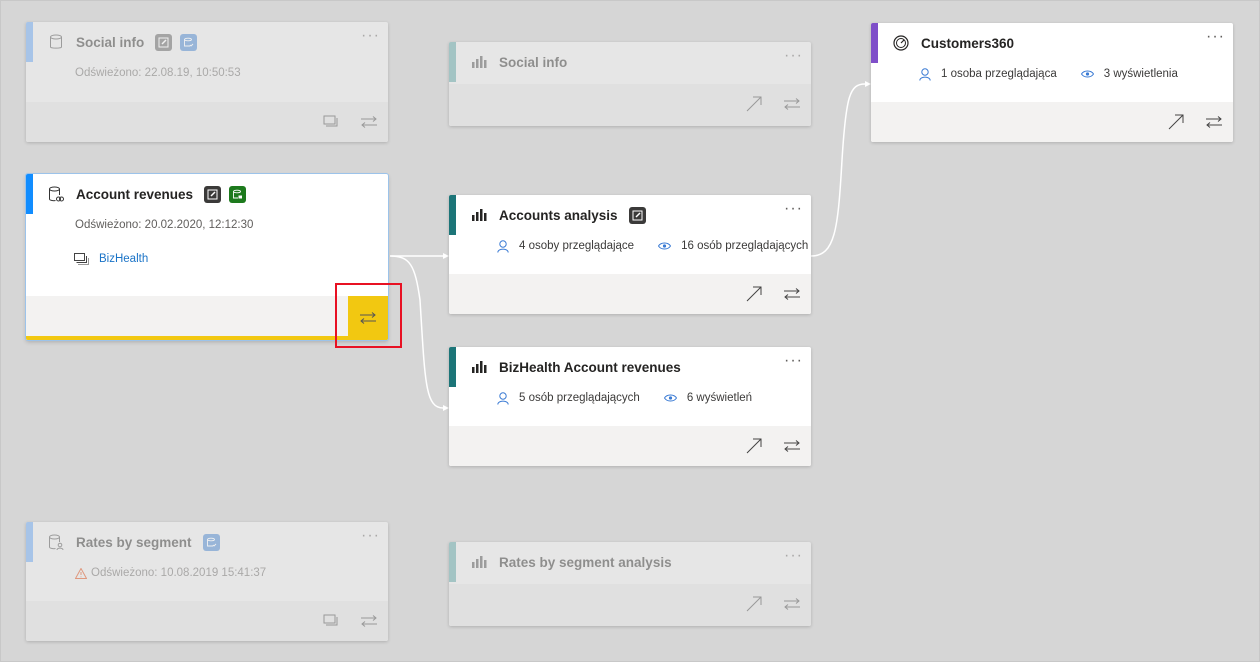 This screenshot has width=1260, height=662. I want to click on card-title: Rates by segment, so click(134, 542).